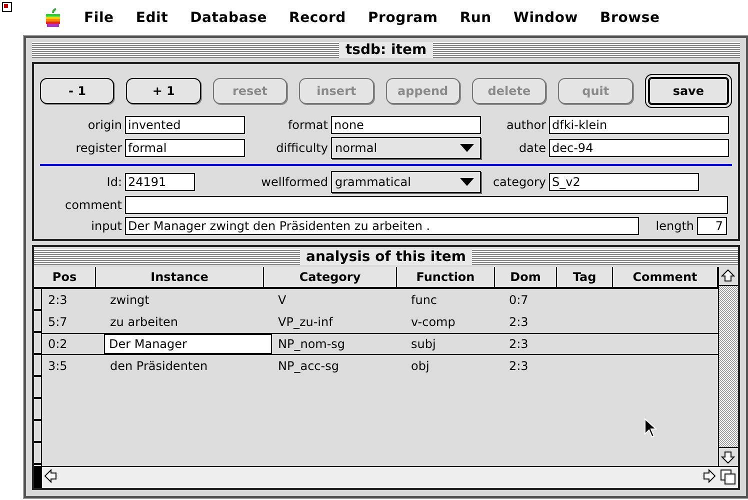 This screenshot has height=500, width=748. What do you see at coordinates (98, 148) in the screenshot?
I see `field-label: register` at bounding box center [98, 148].